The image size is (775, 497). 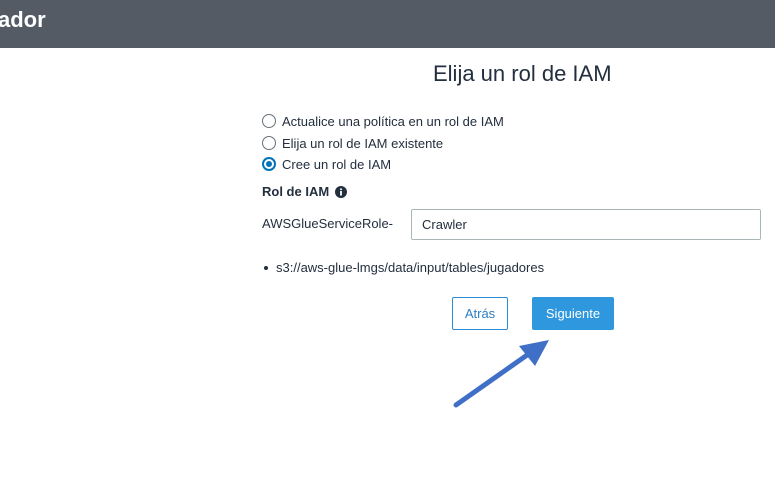 I want to click on role-name-input, so click(x=586, y=224).